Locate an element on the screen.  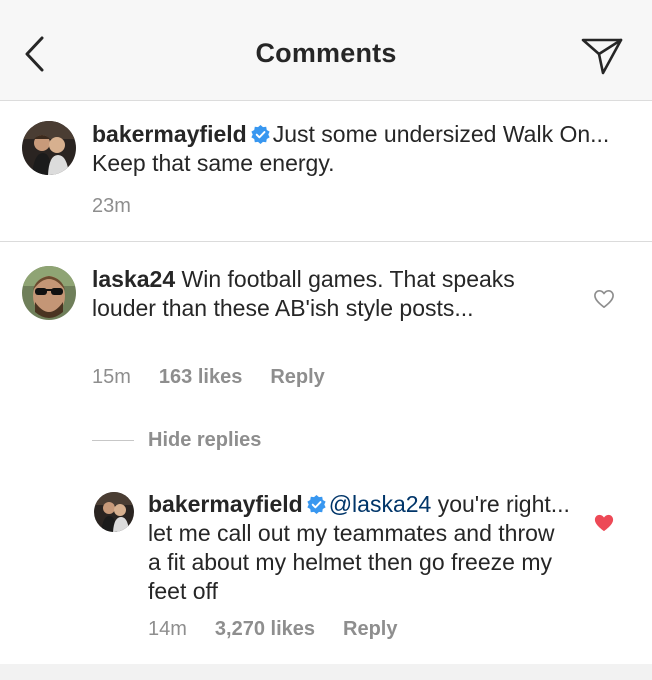
liked-heart-icon is located at coordinates (604, 523).